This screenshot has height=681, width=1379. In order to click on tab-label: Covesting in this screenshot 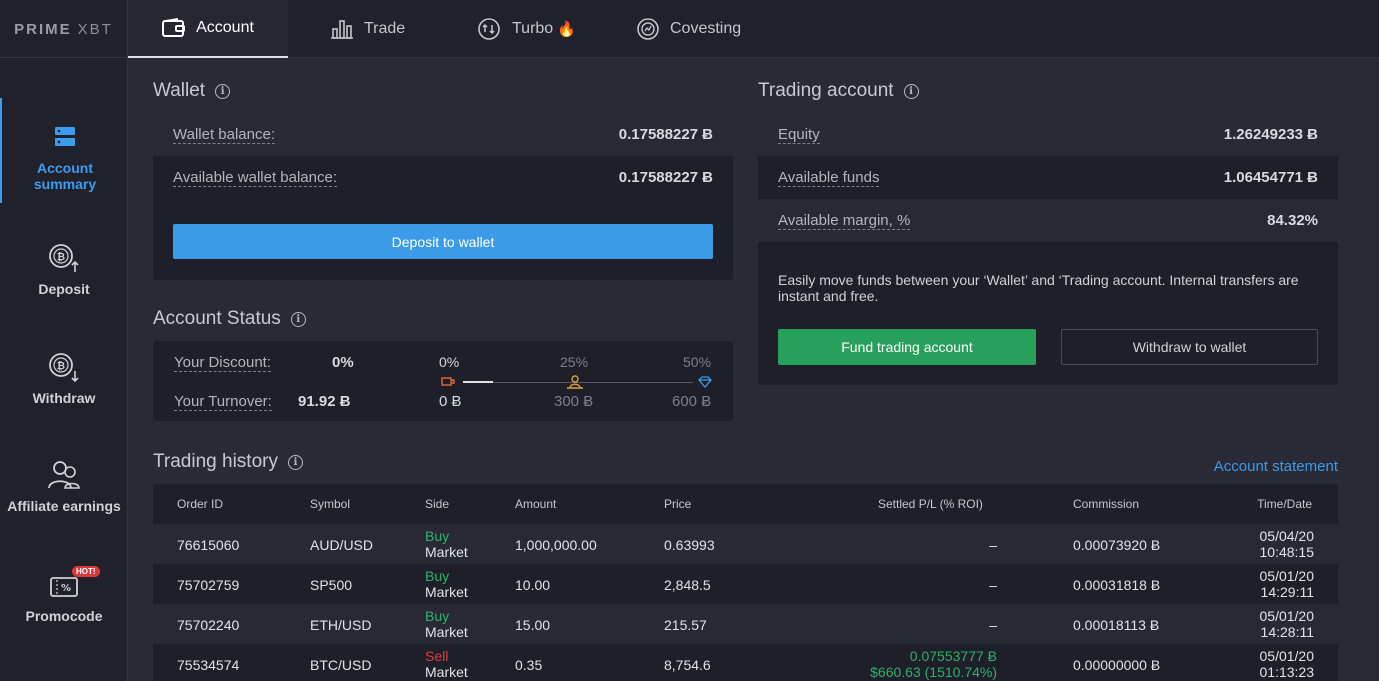, I will do `click(706, 28)`.